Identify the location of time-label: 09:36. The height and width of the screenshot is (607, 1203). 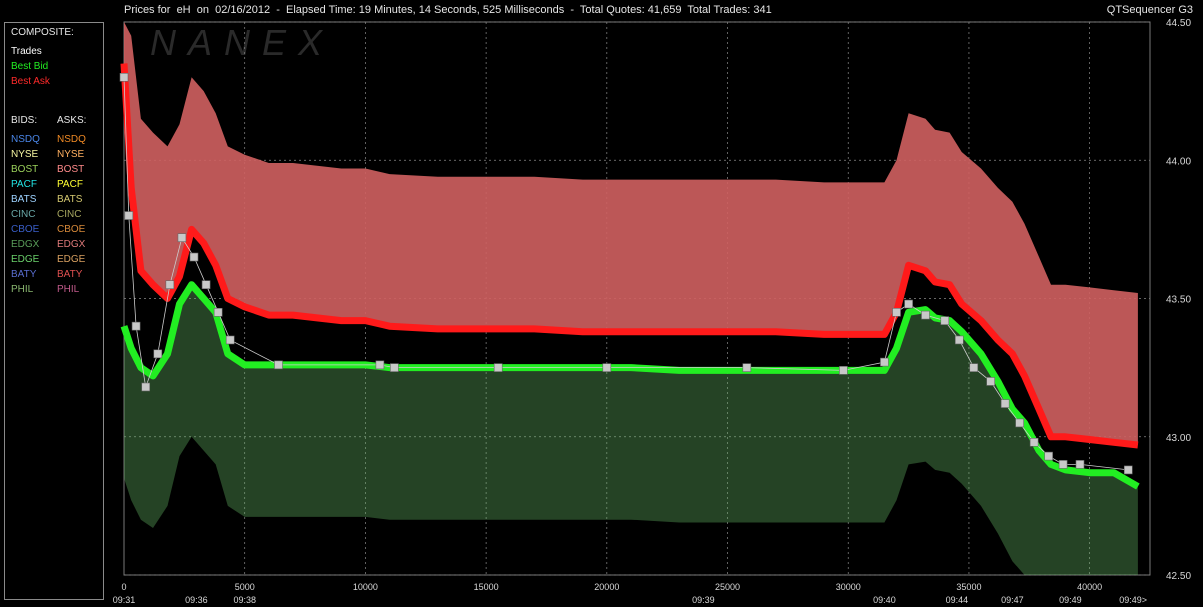
(196, 600).